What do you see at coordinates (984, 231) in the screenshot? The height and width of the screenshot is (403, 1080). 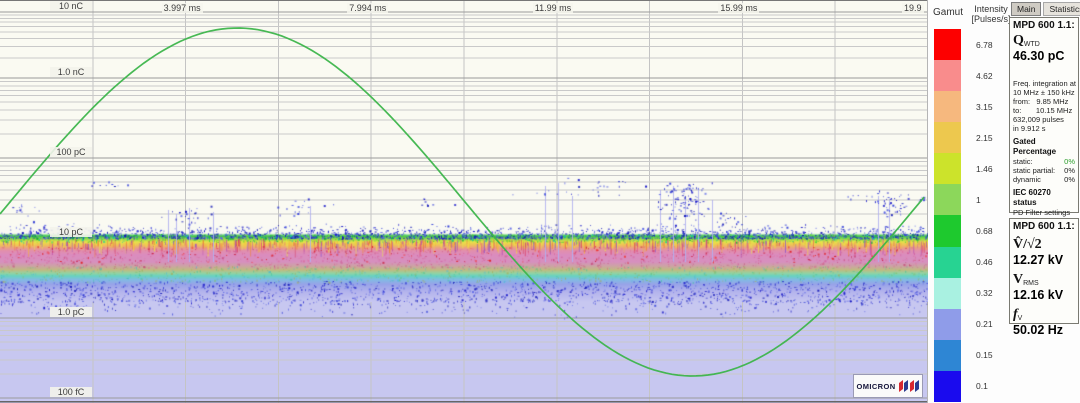 I see `gamut-level-label: 0.68` at bounding box center [984, 231].